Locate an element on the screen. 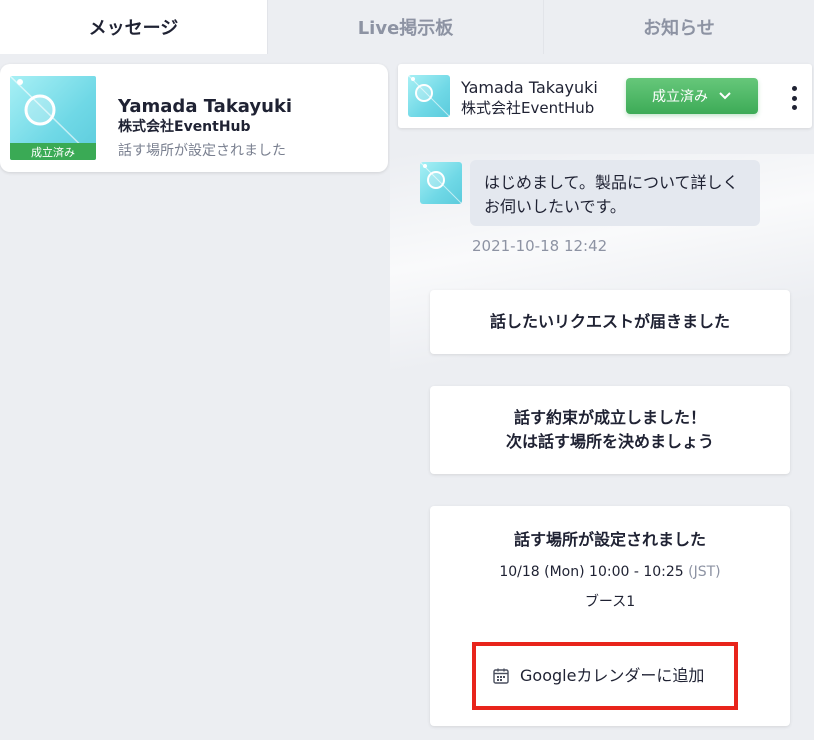 This screenshot has width=814, height=740. message-timestamp: 2021-10-18 12:42 is located at coordinates (540, 246).